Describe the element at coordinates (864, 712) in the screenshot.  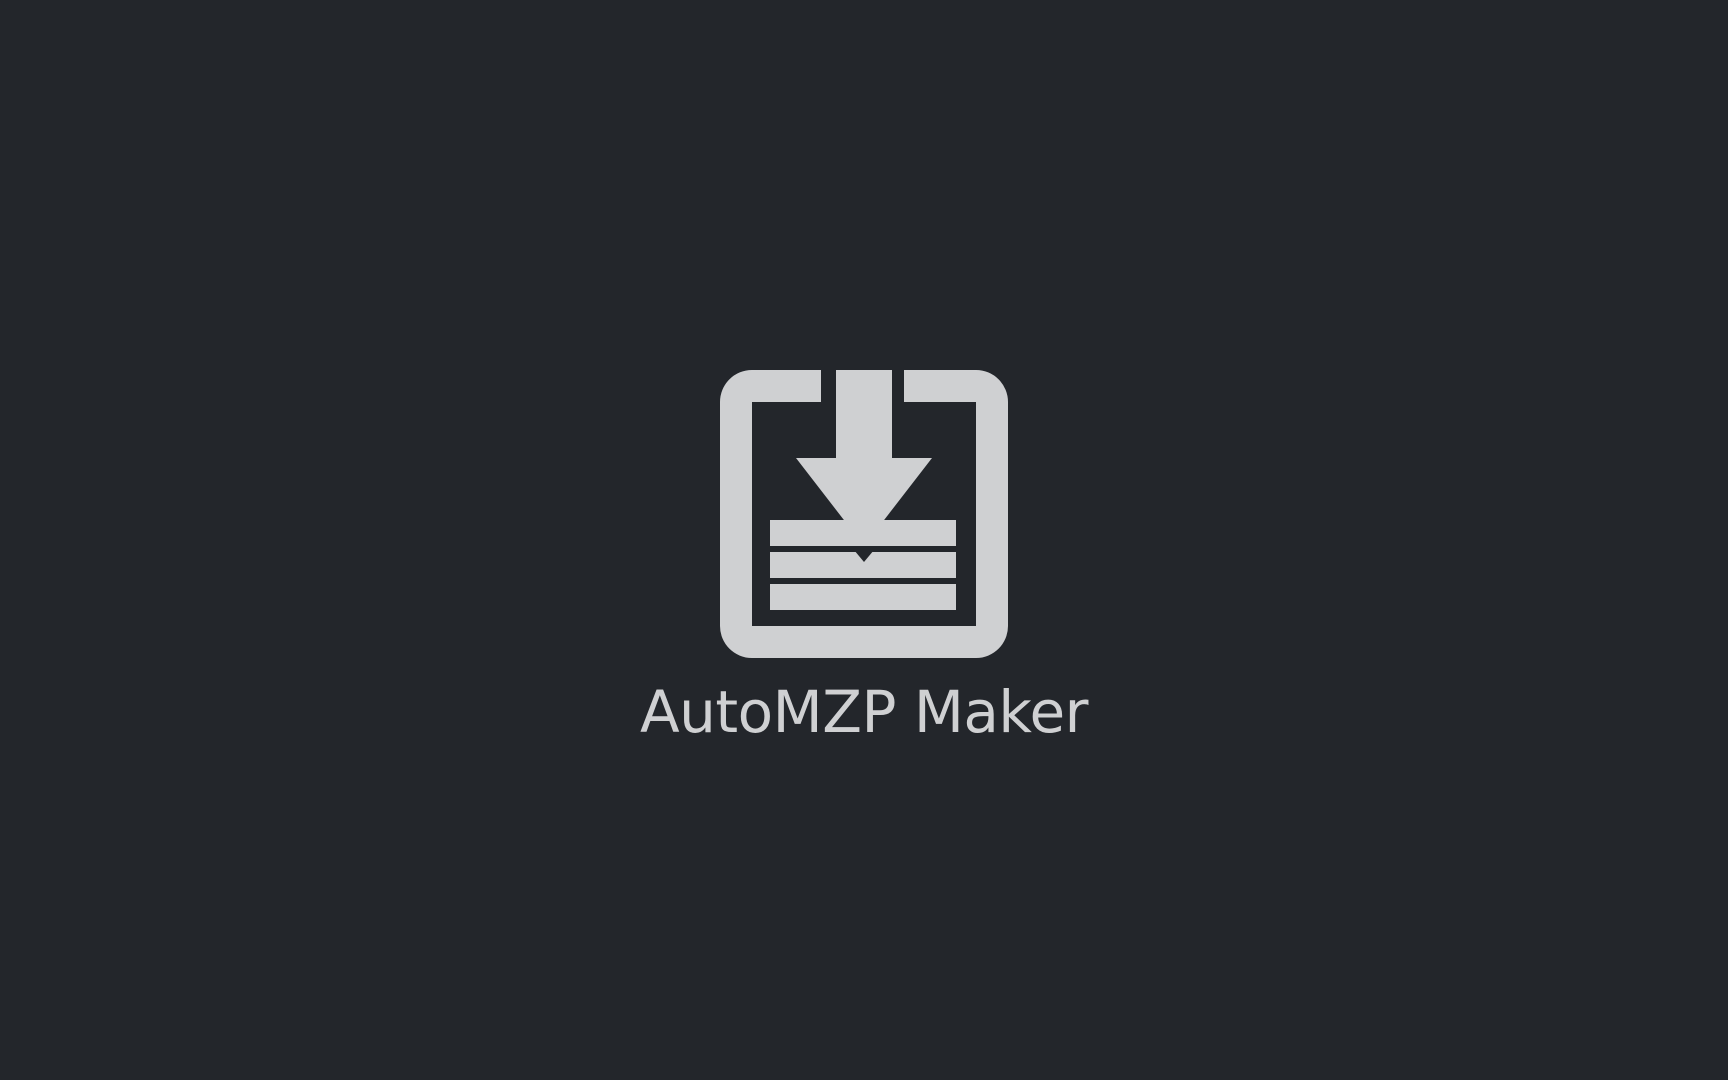
I see `app-title: AutoMZP Maker` at that location.